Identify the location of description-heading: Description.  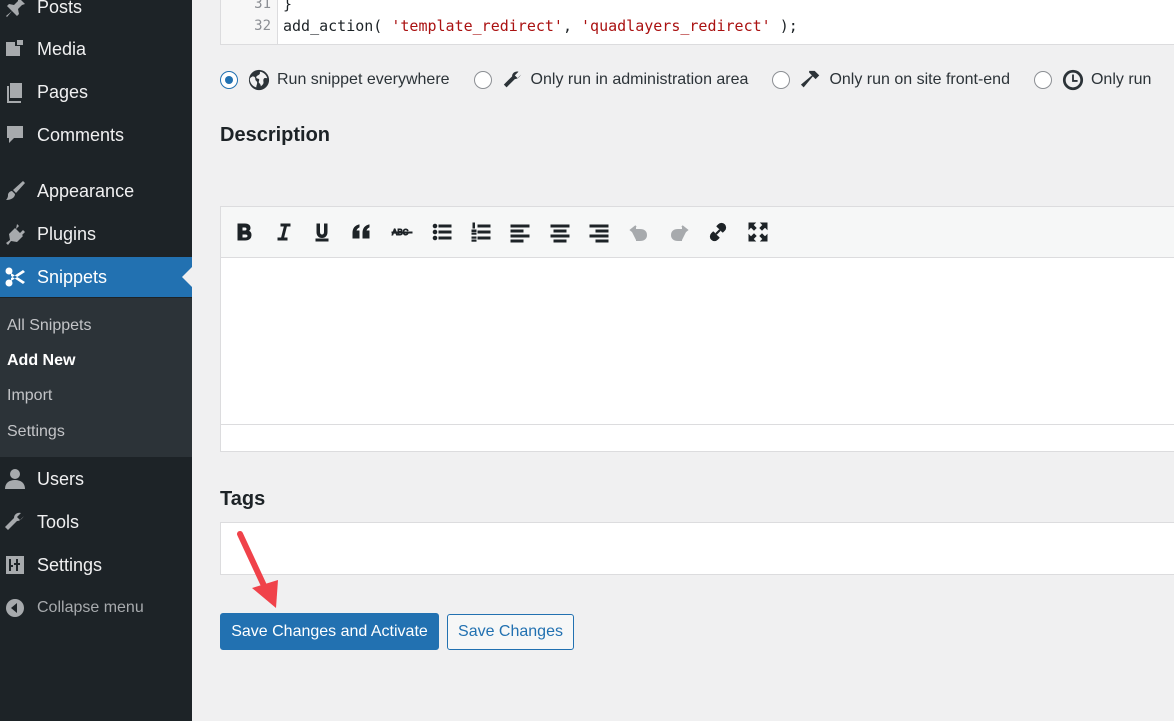
(275, 135).